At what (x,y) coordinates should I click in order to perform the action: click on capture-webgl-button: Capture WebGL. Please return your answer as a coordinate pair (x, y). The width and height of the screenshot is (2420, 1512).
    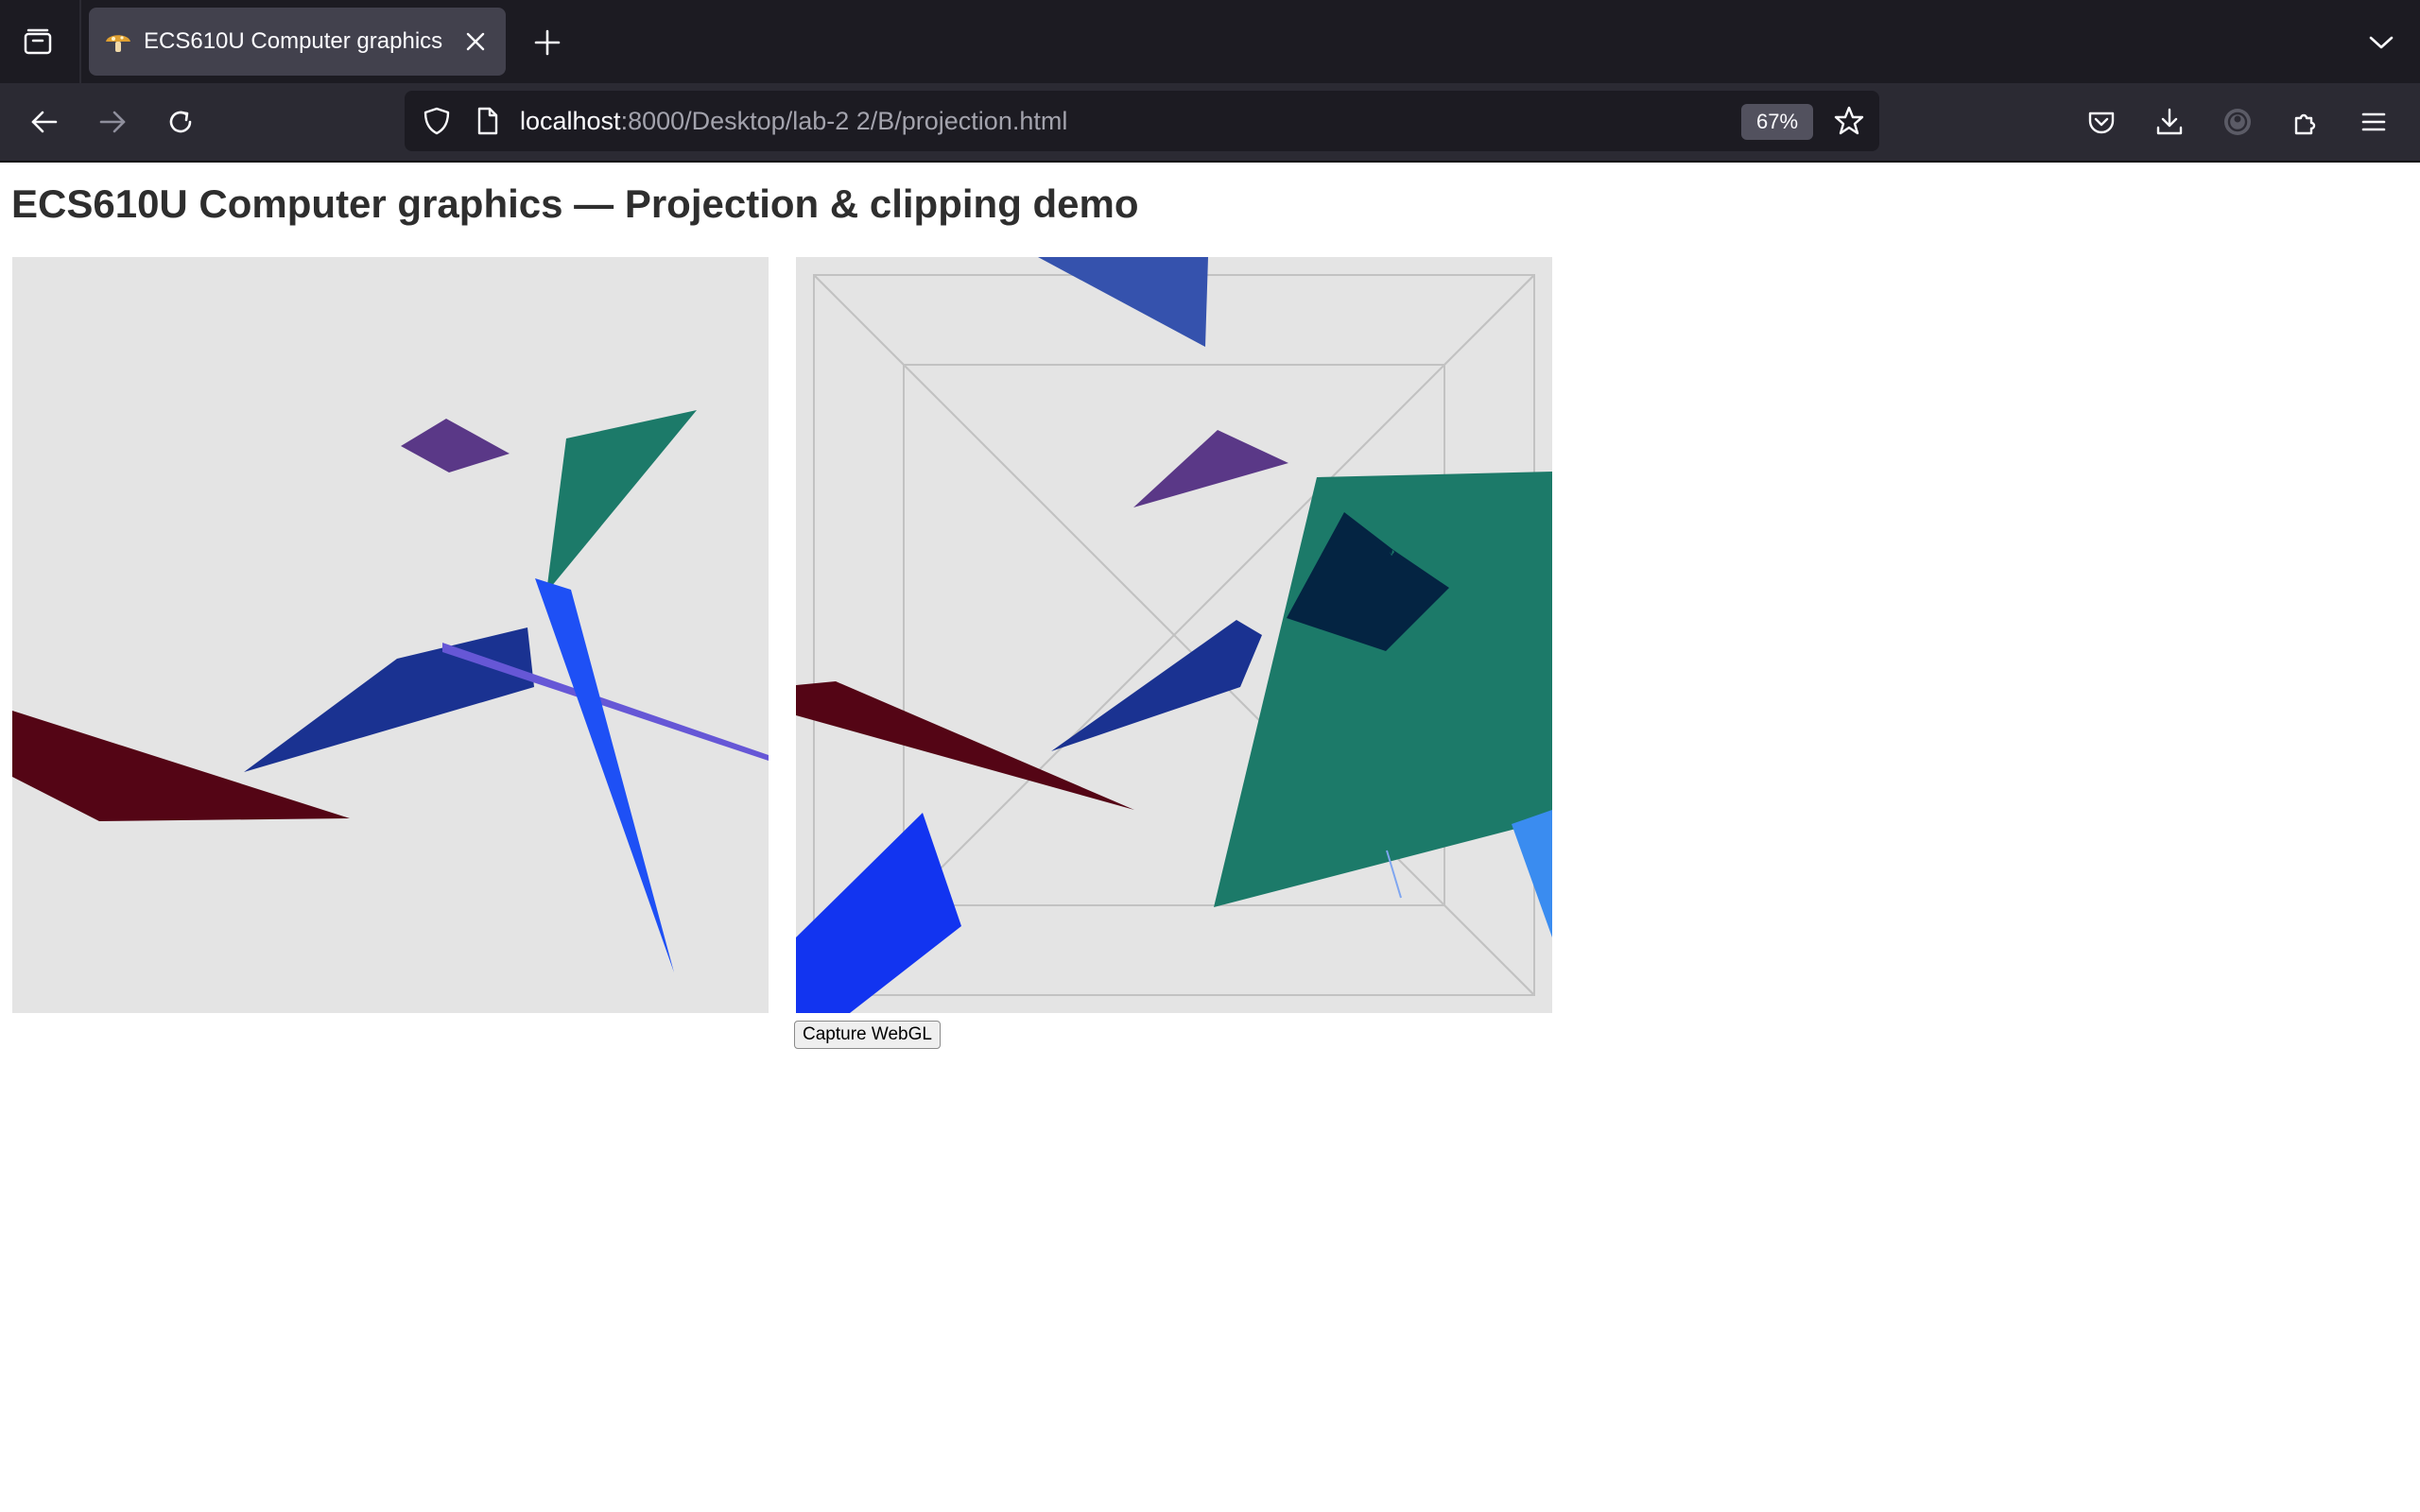
    Looking at the image, I should click on (867, 1035).